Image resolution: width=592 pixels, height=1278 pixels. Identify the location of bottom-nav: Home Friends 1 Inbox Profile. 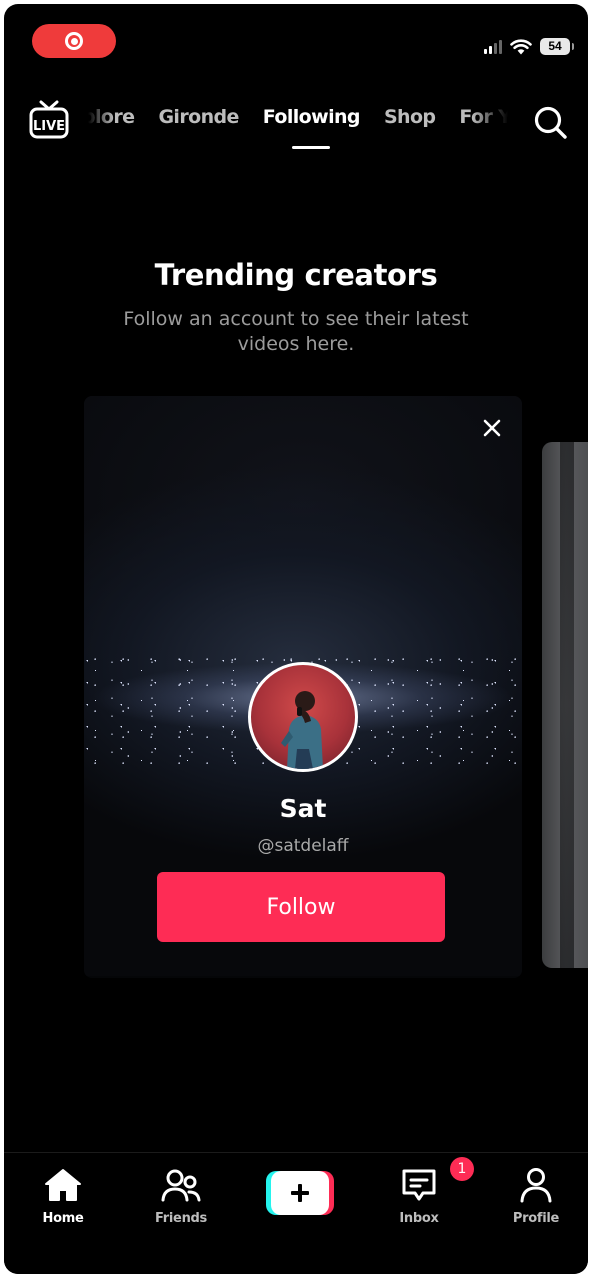
(296, 1213).